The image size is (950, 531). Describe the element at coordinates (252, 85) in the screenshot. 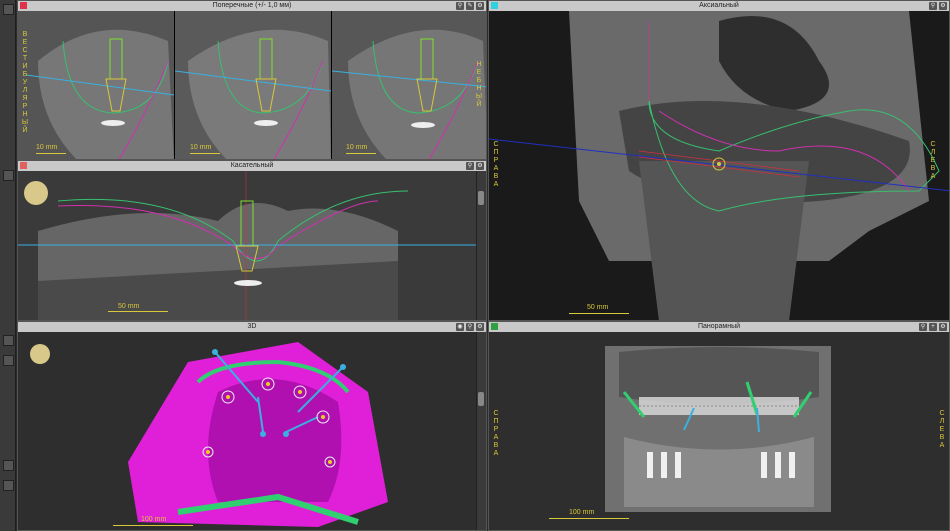

I see `cross-sections-image` at that location.